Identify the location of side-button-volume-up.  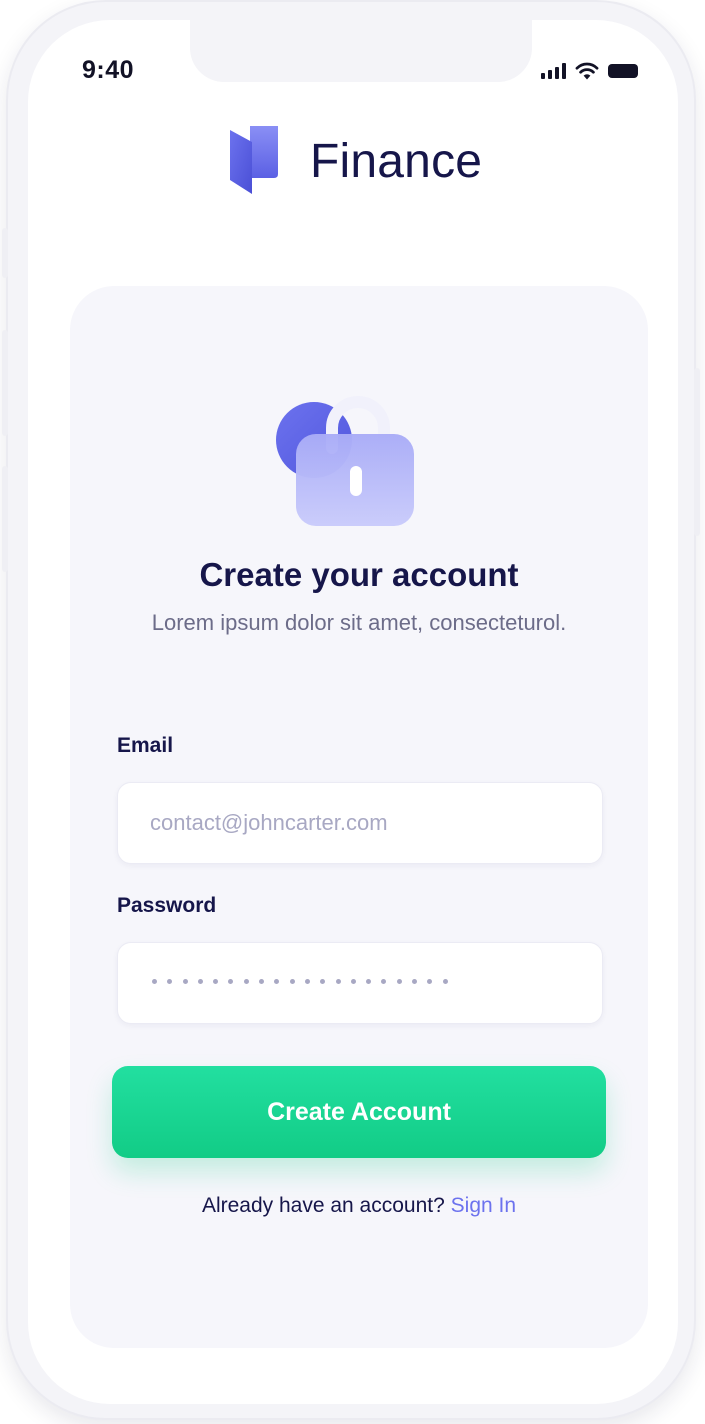
(5, 383).